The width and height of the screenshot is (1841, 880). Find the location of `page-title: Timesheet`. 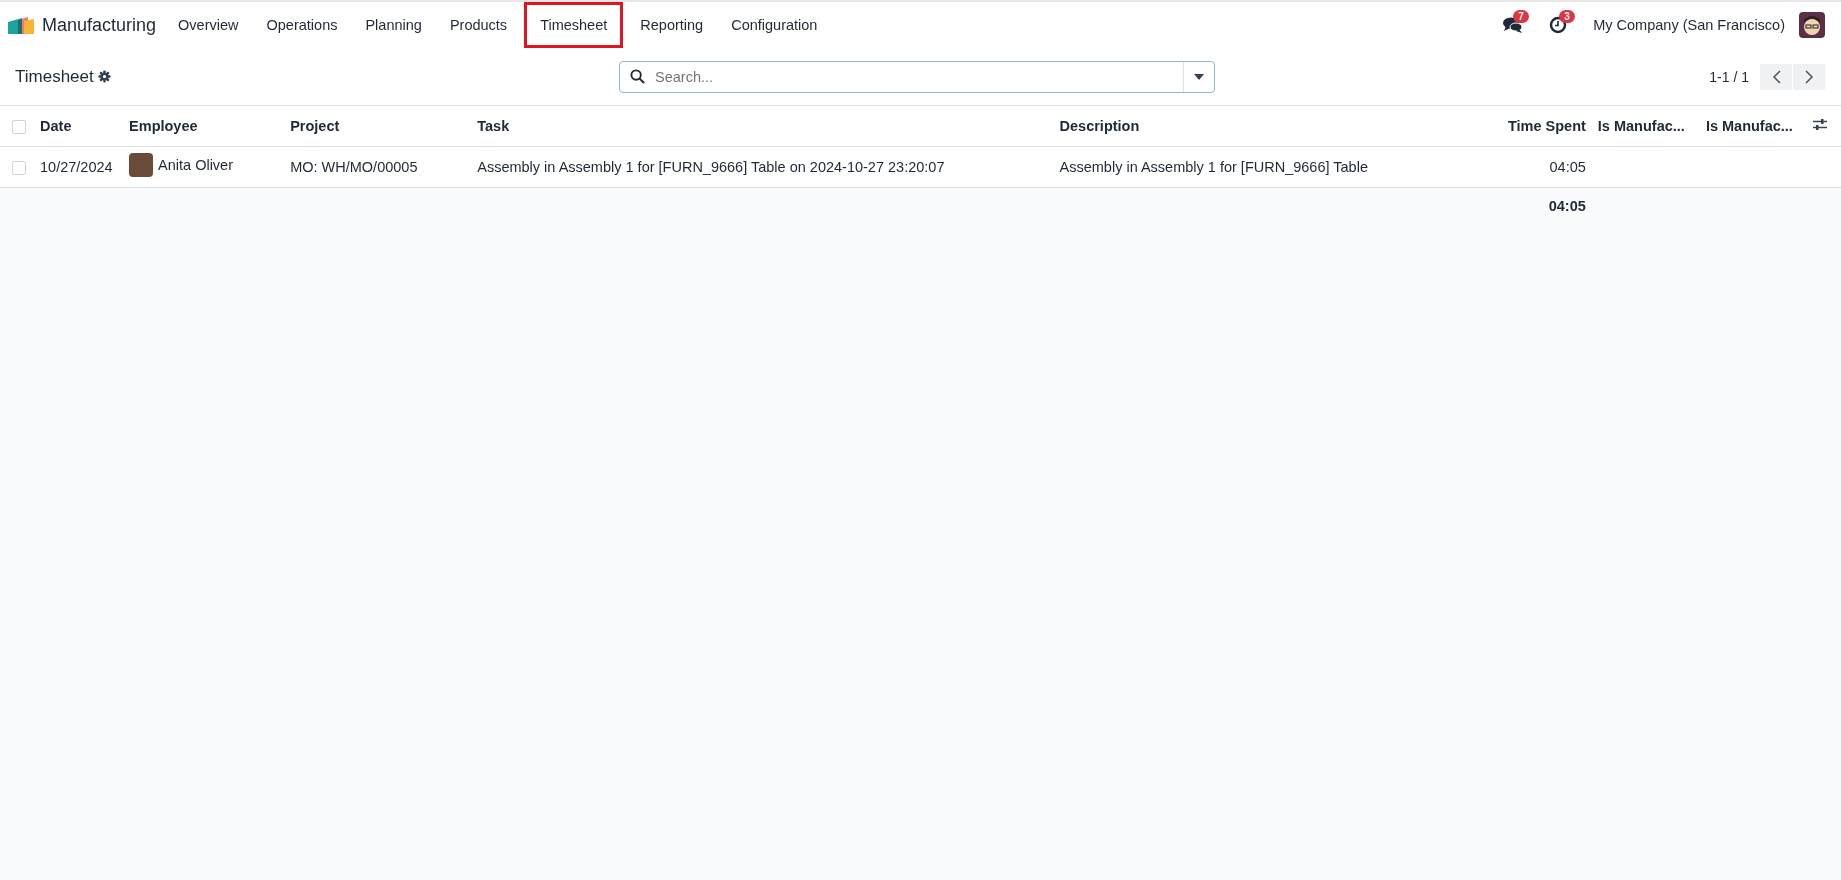

page-title: Timesheet is located at coordinates (54, 76).